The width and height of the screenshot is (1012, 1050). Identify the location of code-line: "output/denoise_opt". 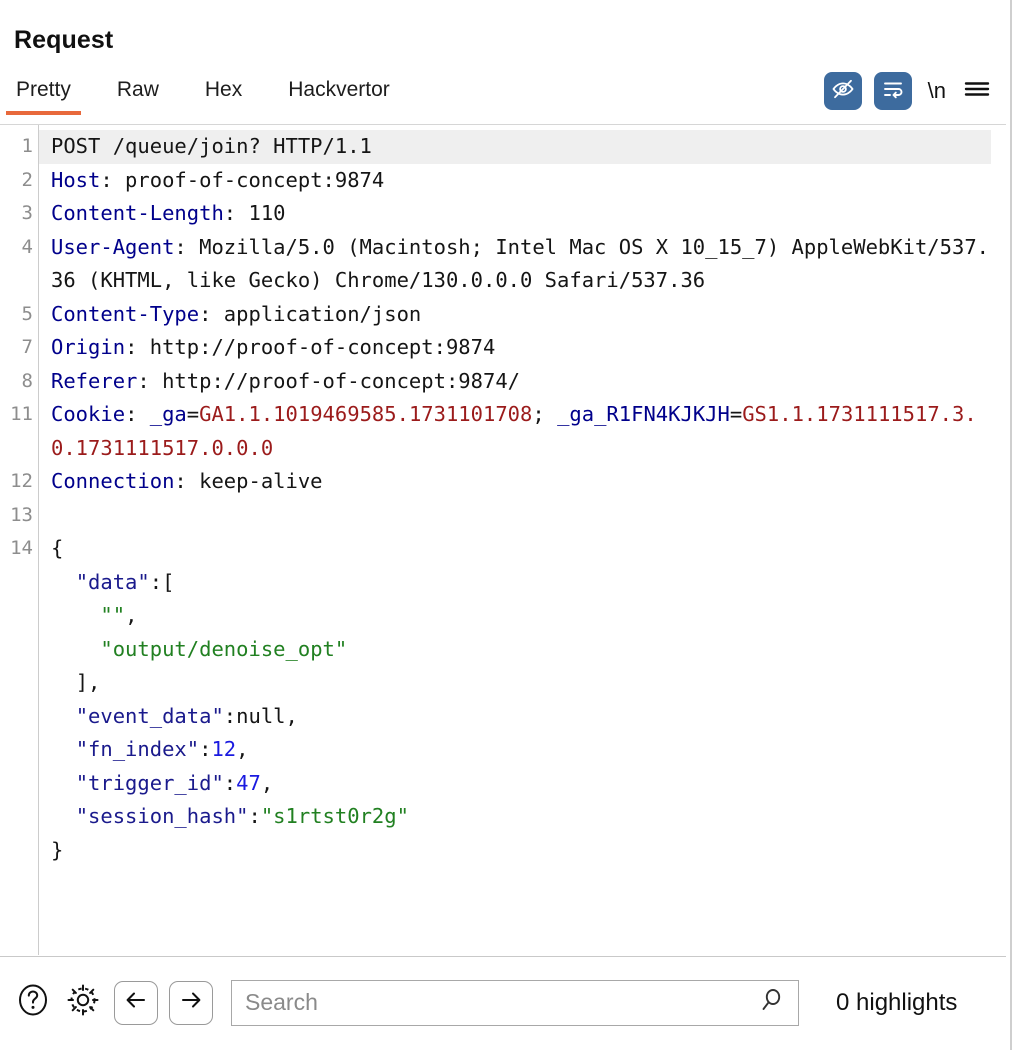
(503, 650).